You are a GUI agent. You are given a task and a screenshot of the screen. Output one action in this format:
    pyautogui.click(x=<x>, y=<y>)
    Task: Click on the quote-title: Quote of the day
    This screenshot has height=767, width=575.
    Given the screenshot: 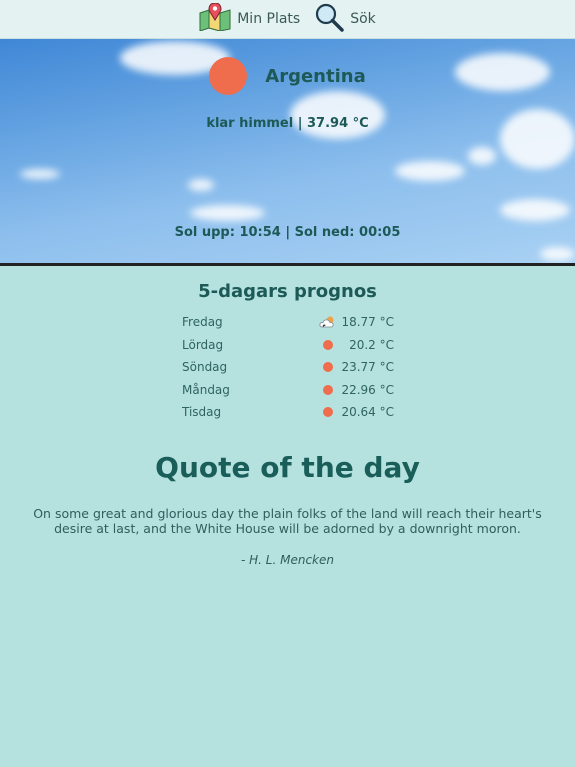 What is the action you would take?
    pyautogui.click(x=287, y=467)
    